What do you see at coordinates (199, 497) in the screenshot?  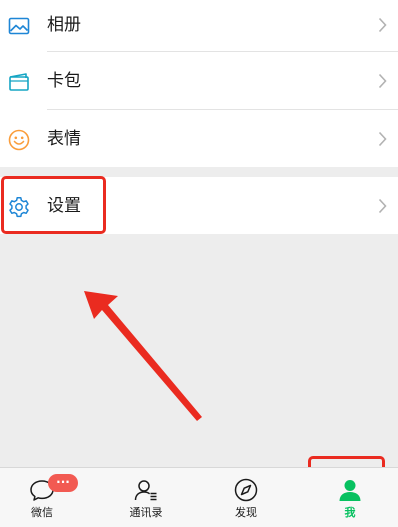 I see `bottom-tab-bar: ··· 微信 通讯录 发现 我` at bounding box center [199, 497].